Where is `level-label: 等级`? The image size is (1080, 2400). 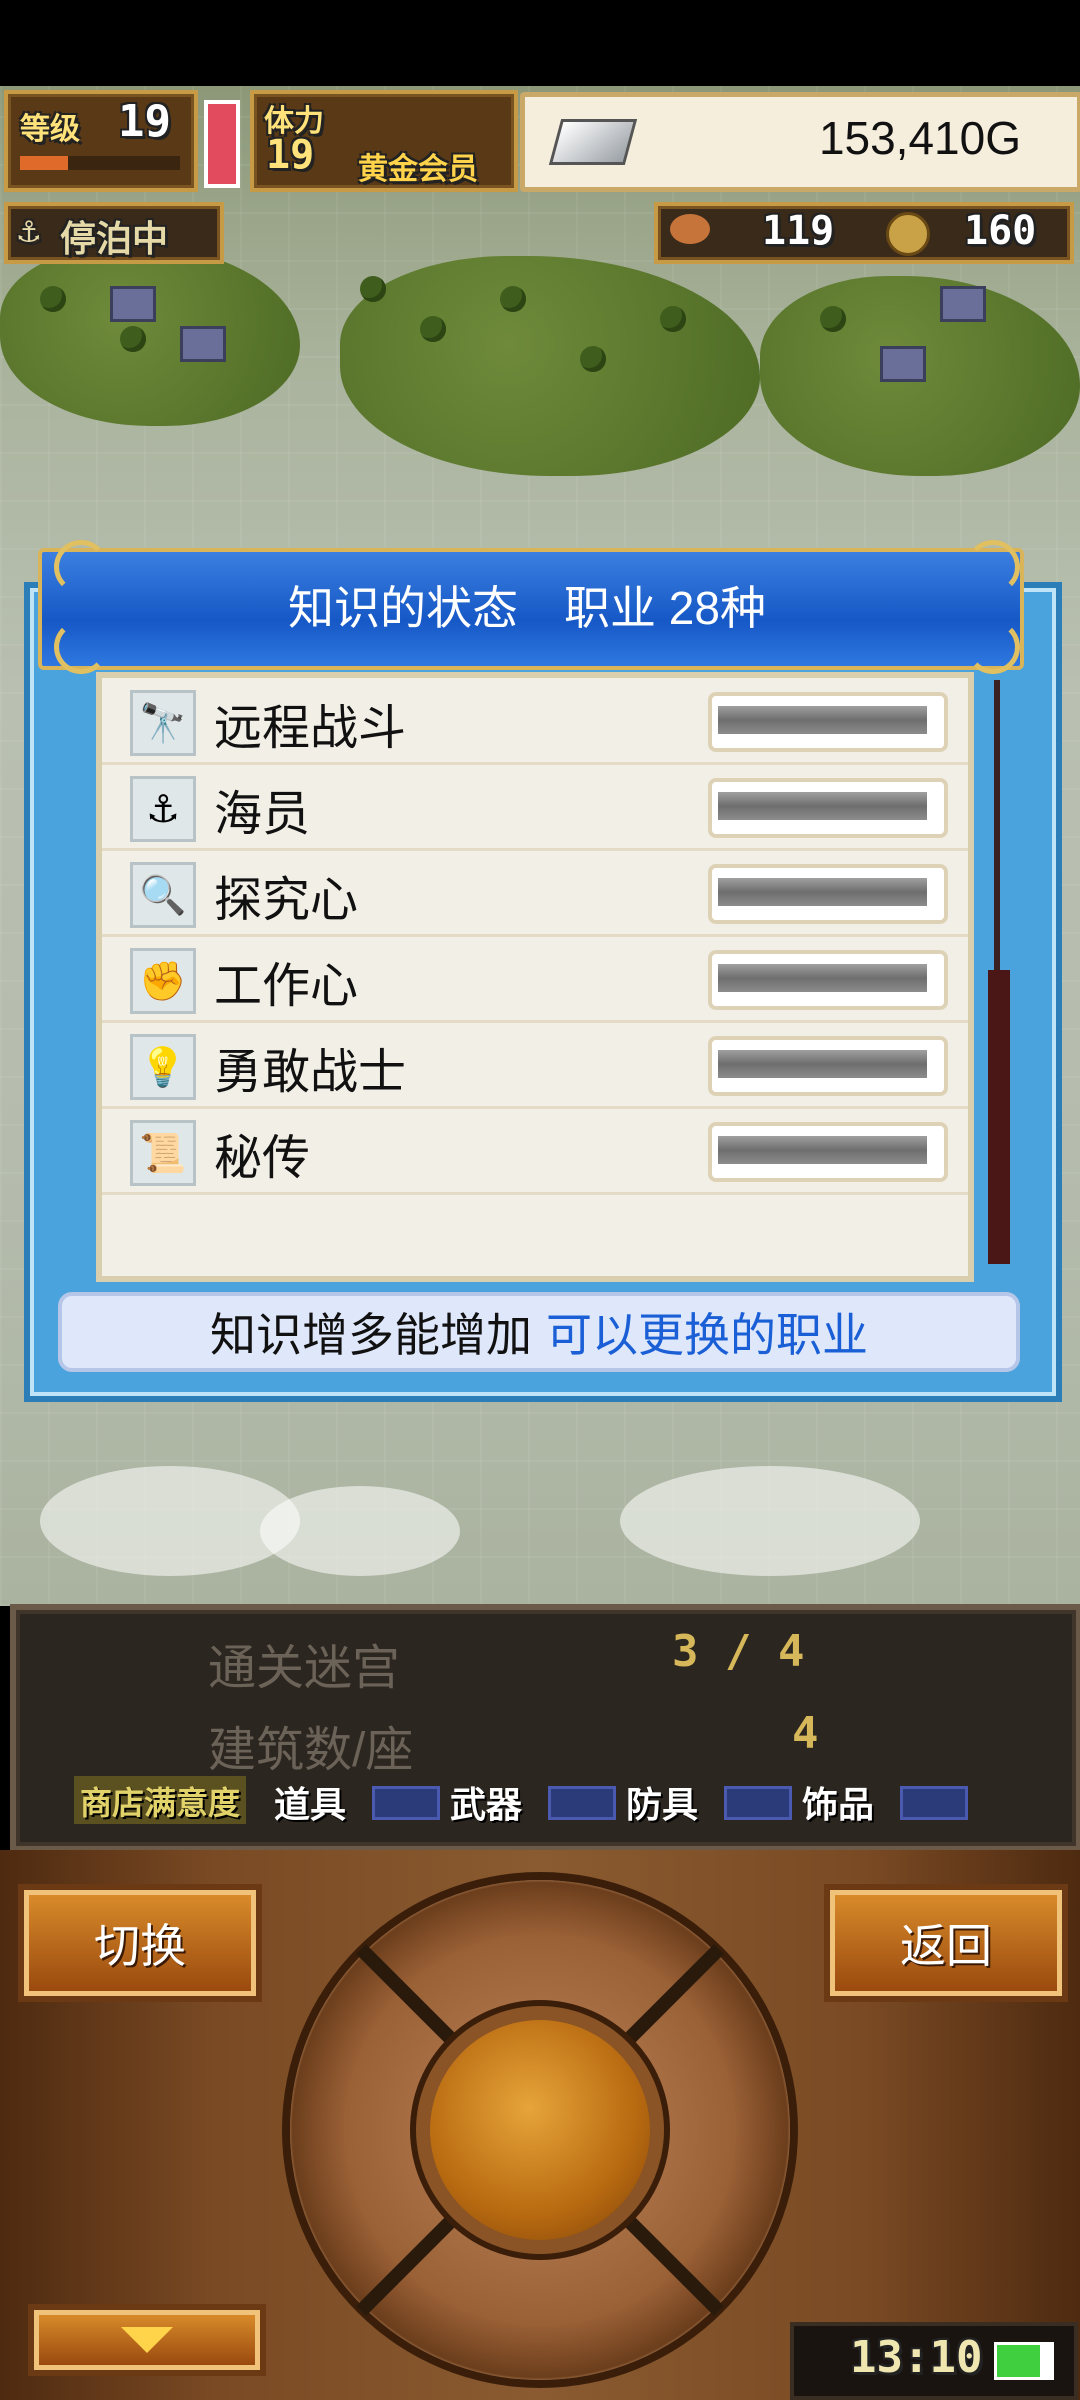 level-label: 等级 is located at coordinates (50, 129).